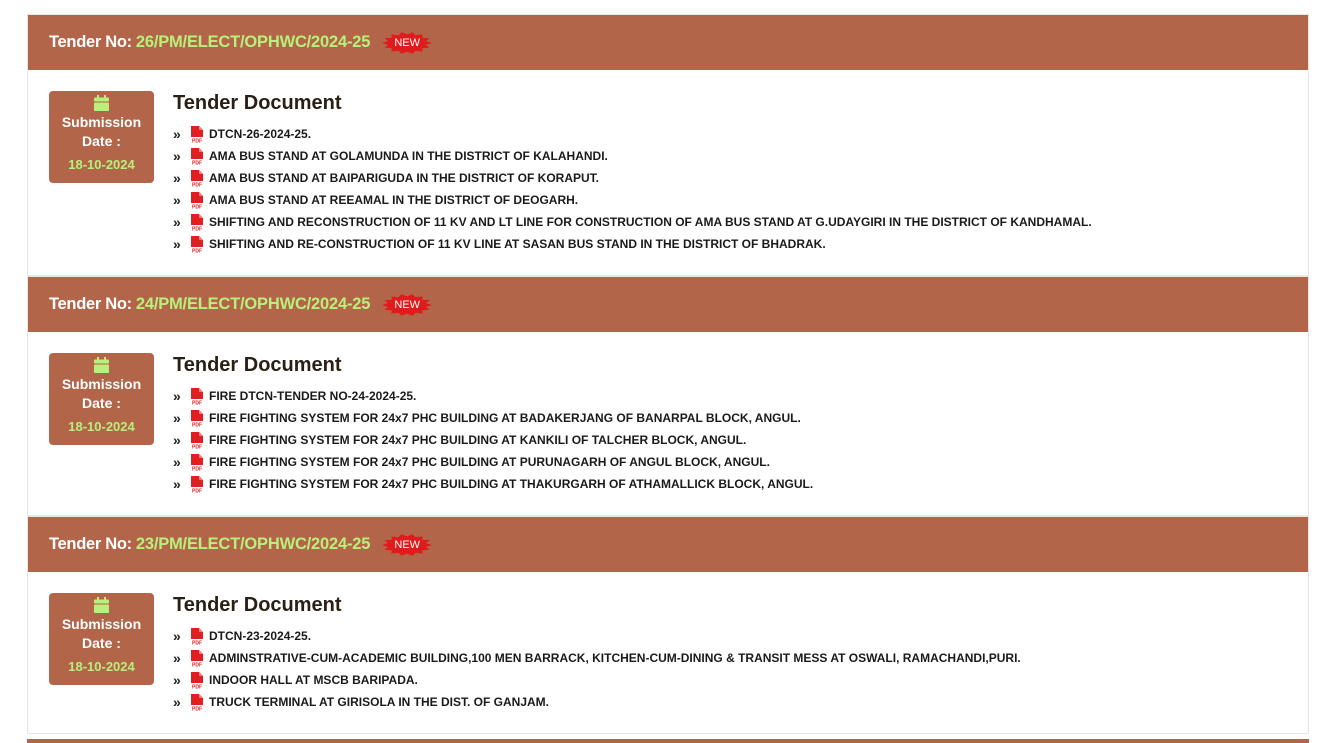  I want to click on tender-document-link: » PDF DTCN-23-2024-25., so click(740, 636).